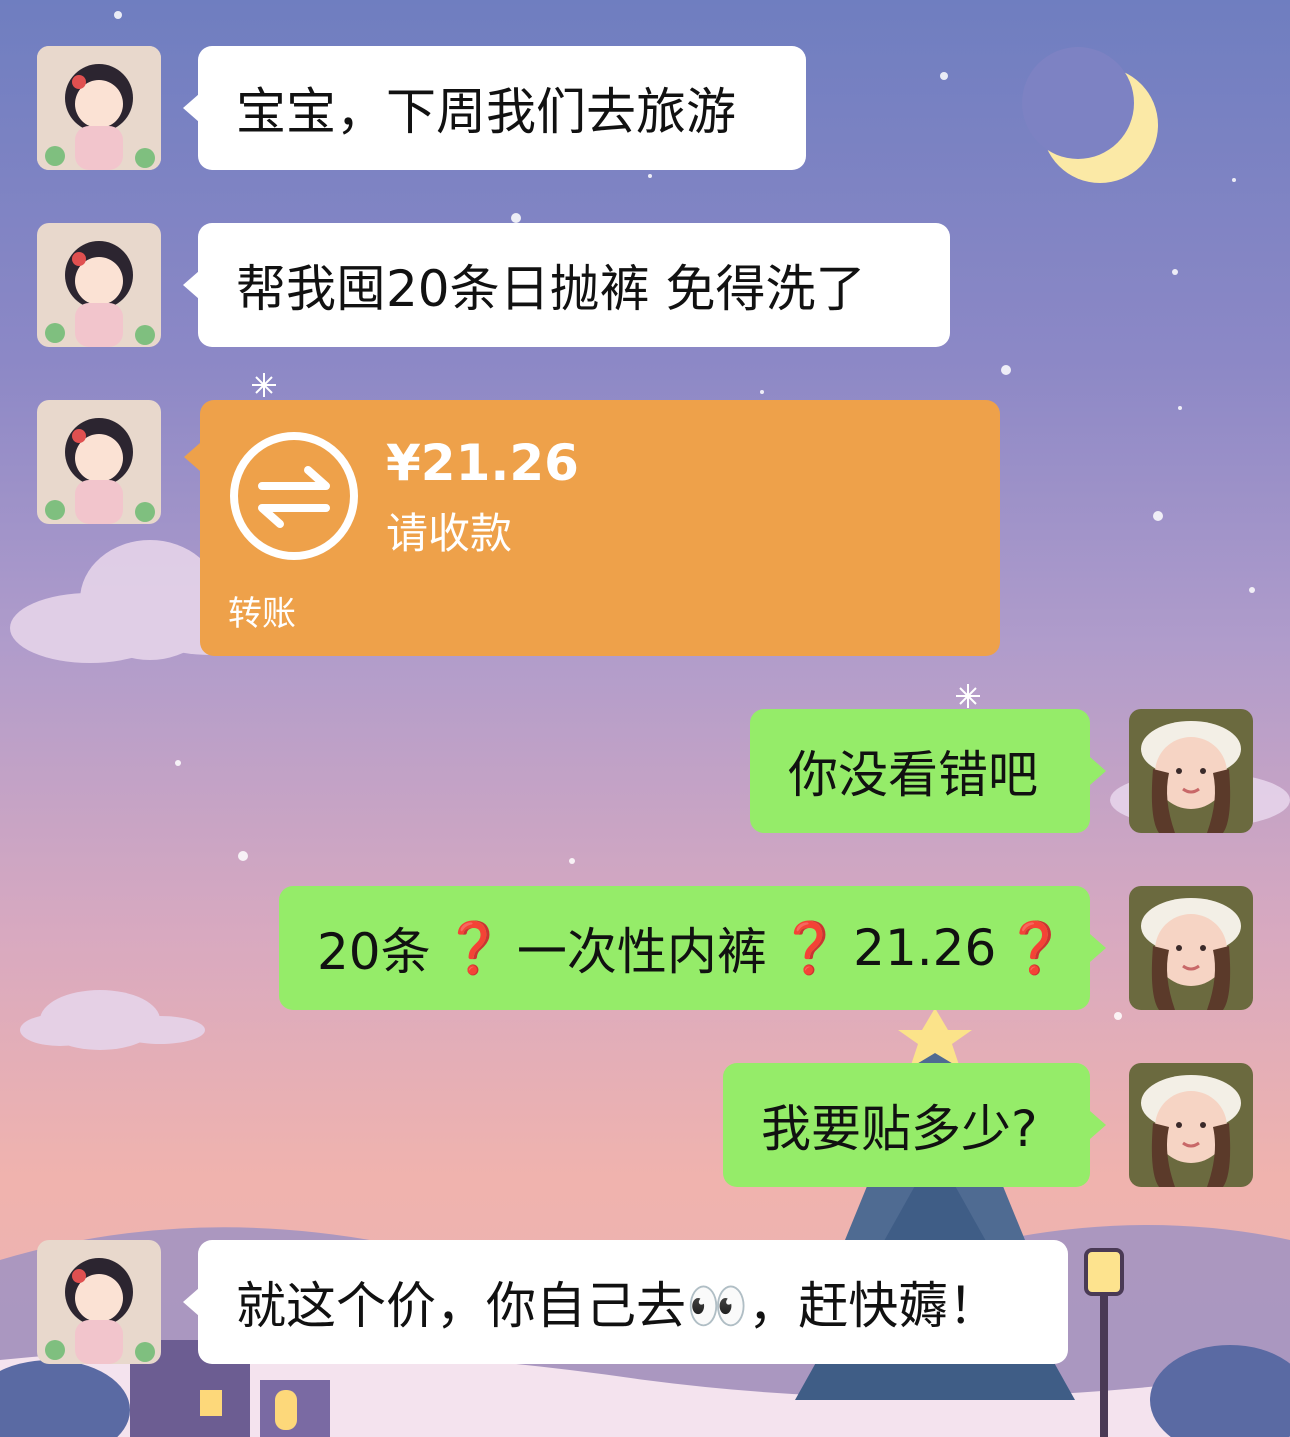  I want to click on message-bubble: 宝宝，下周我们去旅游, so click(502, 108).